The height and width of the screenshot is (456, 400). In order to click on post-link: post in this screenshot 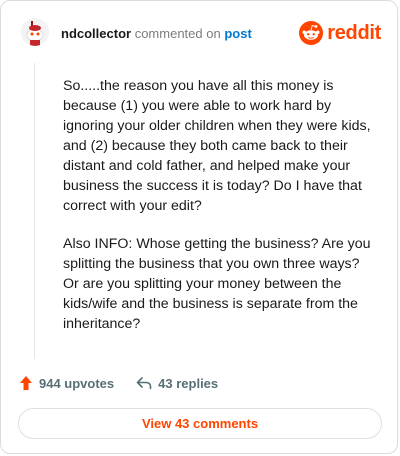, I will do `click(237, 33)`.